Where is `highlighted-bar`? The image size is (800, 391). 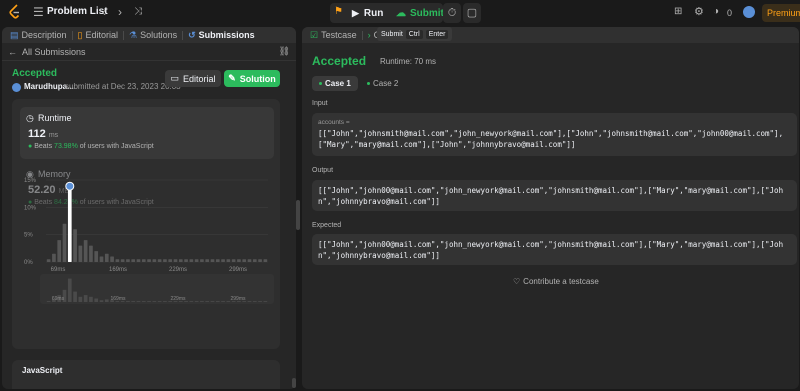 highlighted-bar is located at coordinates (69, 225).